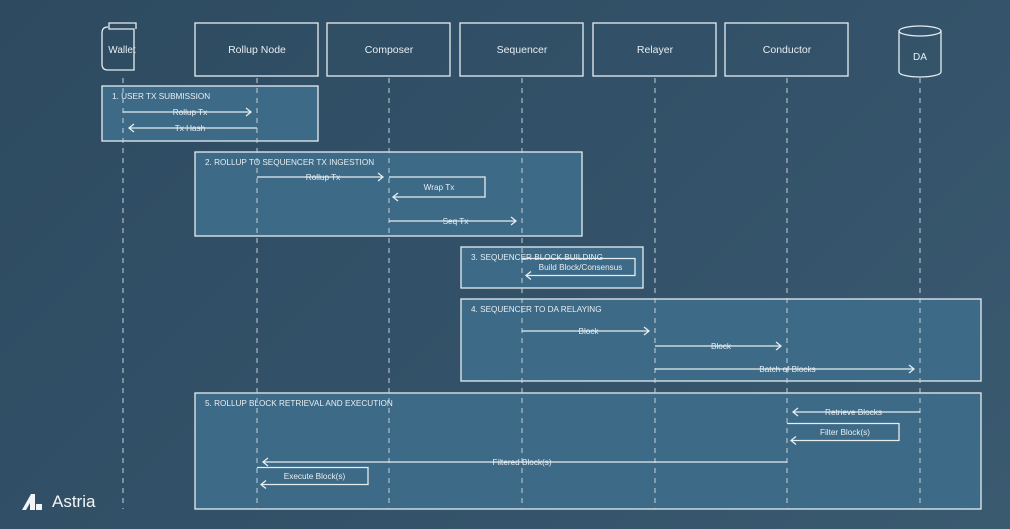  I want to click on actor-label: Conductor, so click(787, 50).